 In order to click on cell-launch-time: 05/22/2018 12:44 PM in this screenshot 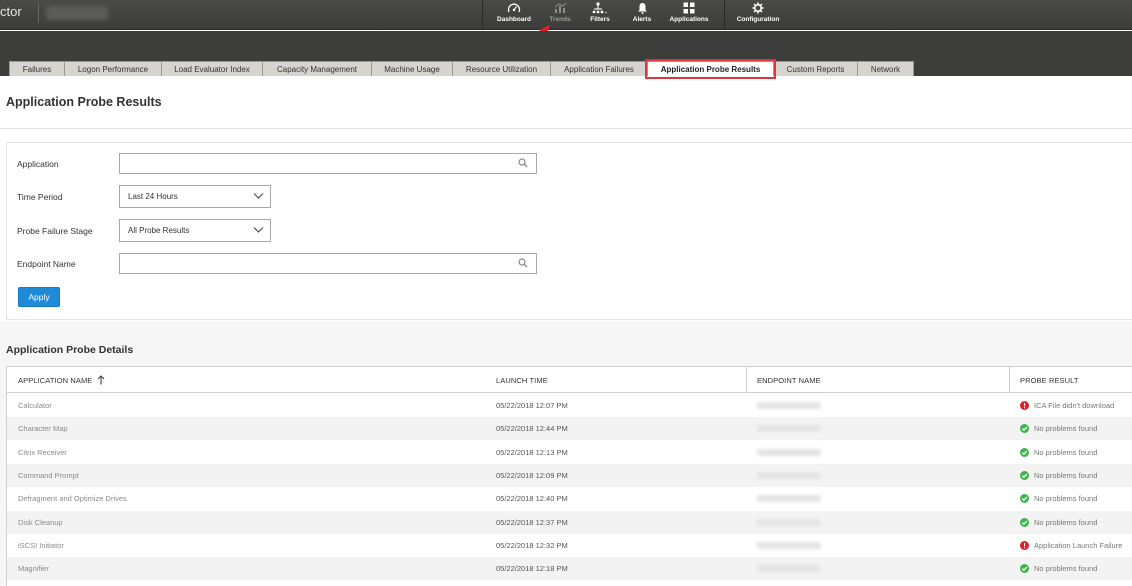, I will do `click(532, 429)`.